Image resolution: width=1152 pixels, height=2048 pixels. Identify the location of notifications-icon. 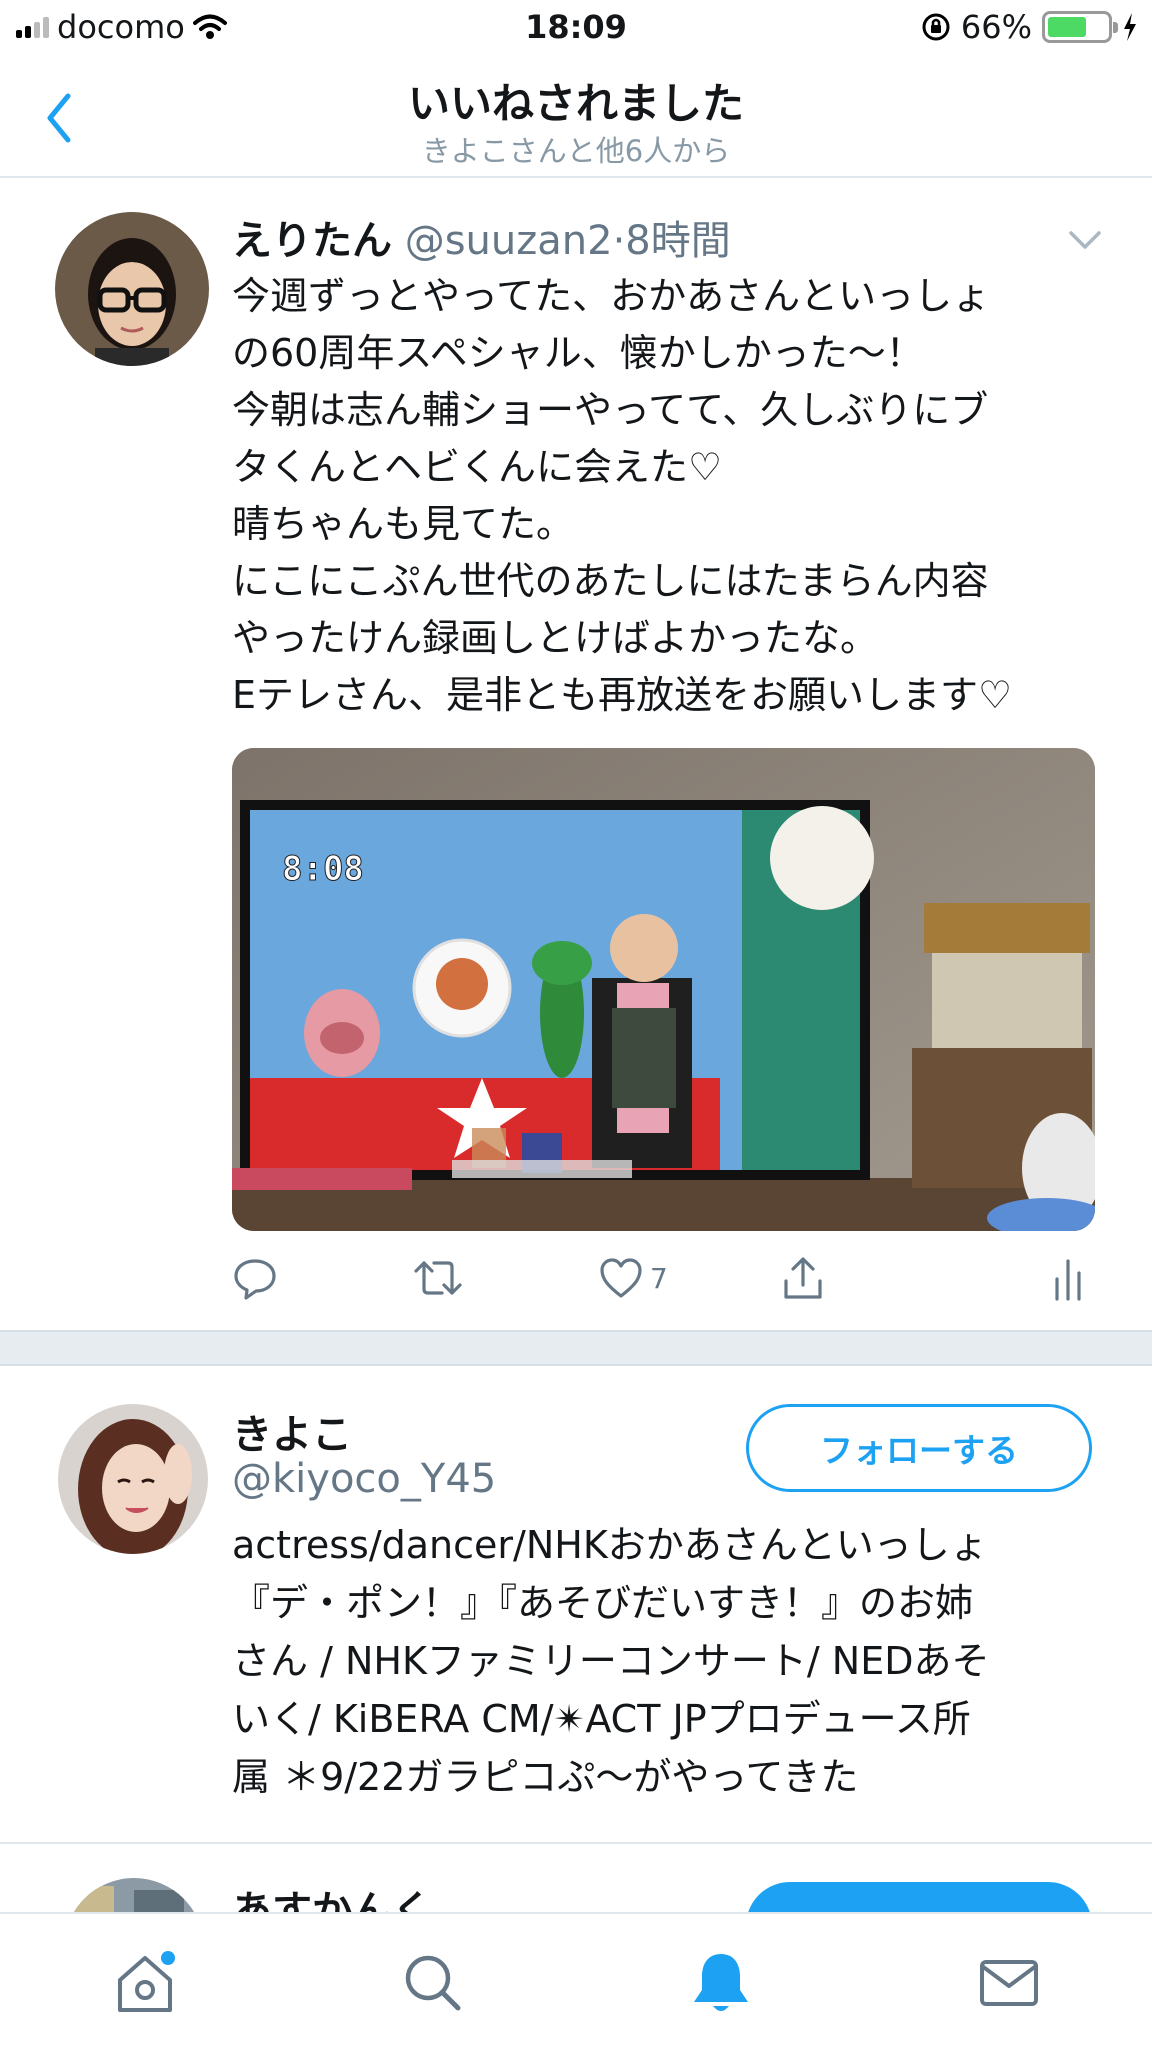
(721, 1982).